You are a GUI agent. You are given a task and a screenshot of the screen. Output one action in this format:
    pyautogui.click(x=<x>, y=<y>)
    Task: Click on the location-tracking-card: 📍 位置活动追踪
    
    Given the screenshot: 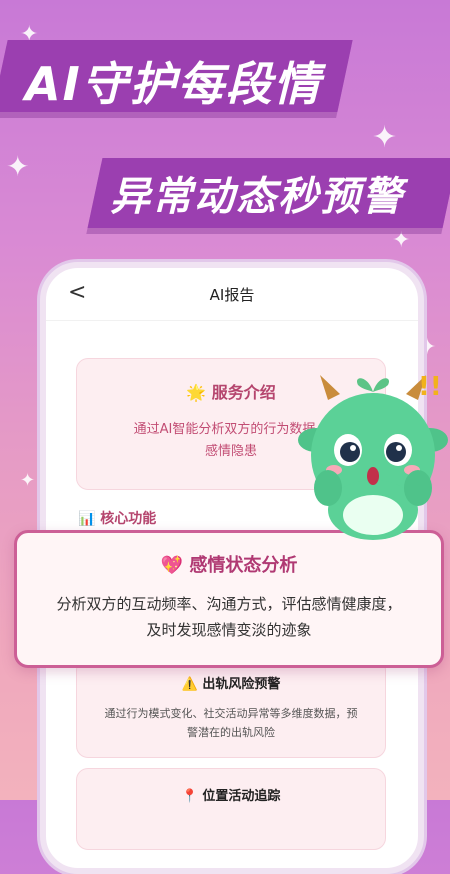 What is the action you would take?
    pyautogui.click(x=231, y=809)
    